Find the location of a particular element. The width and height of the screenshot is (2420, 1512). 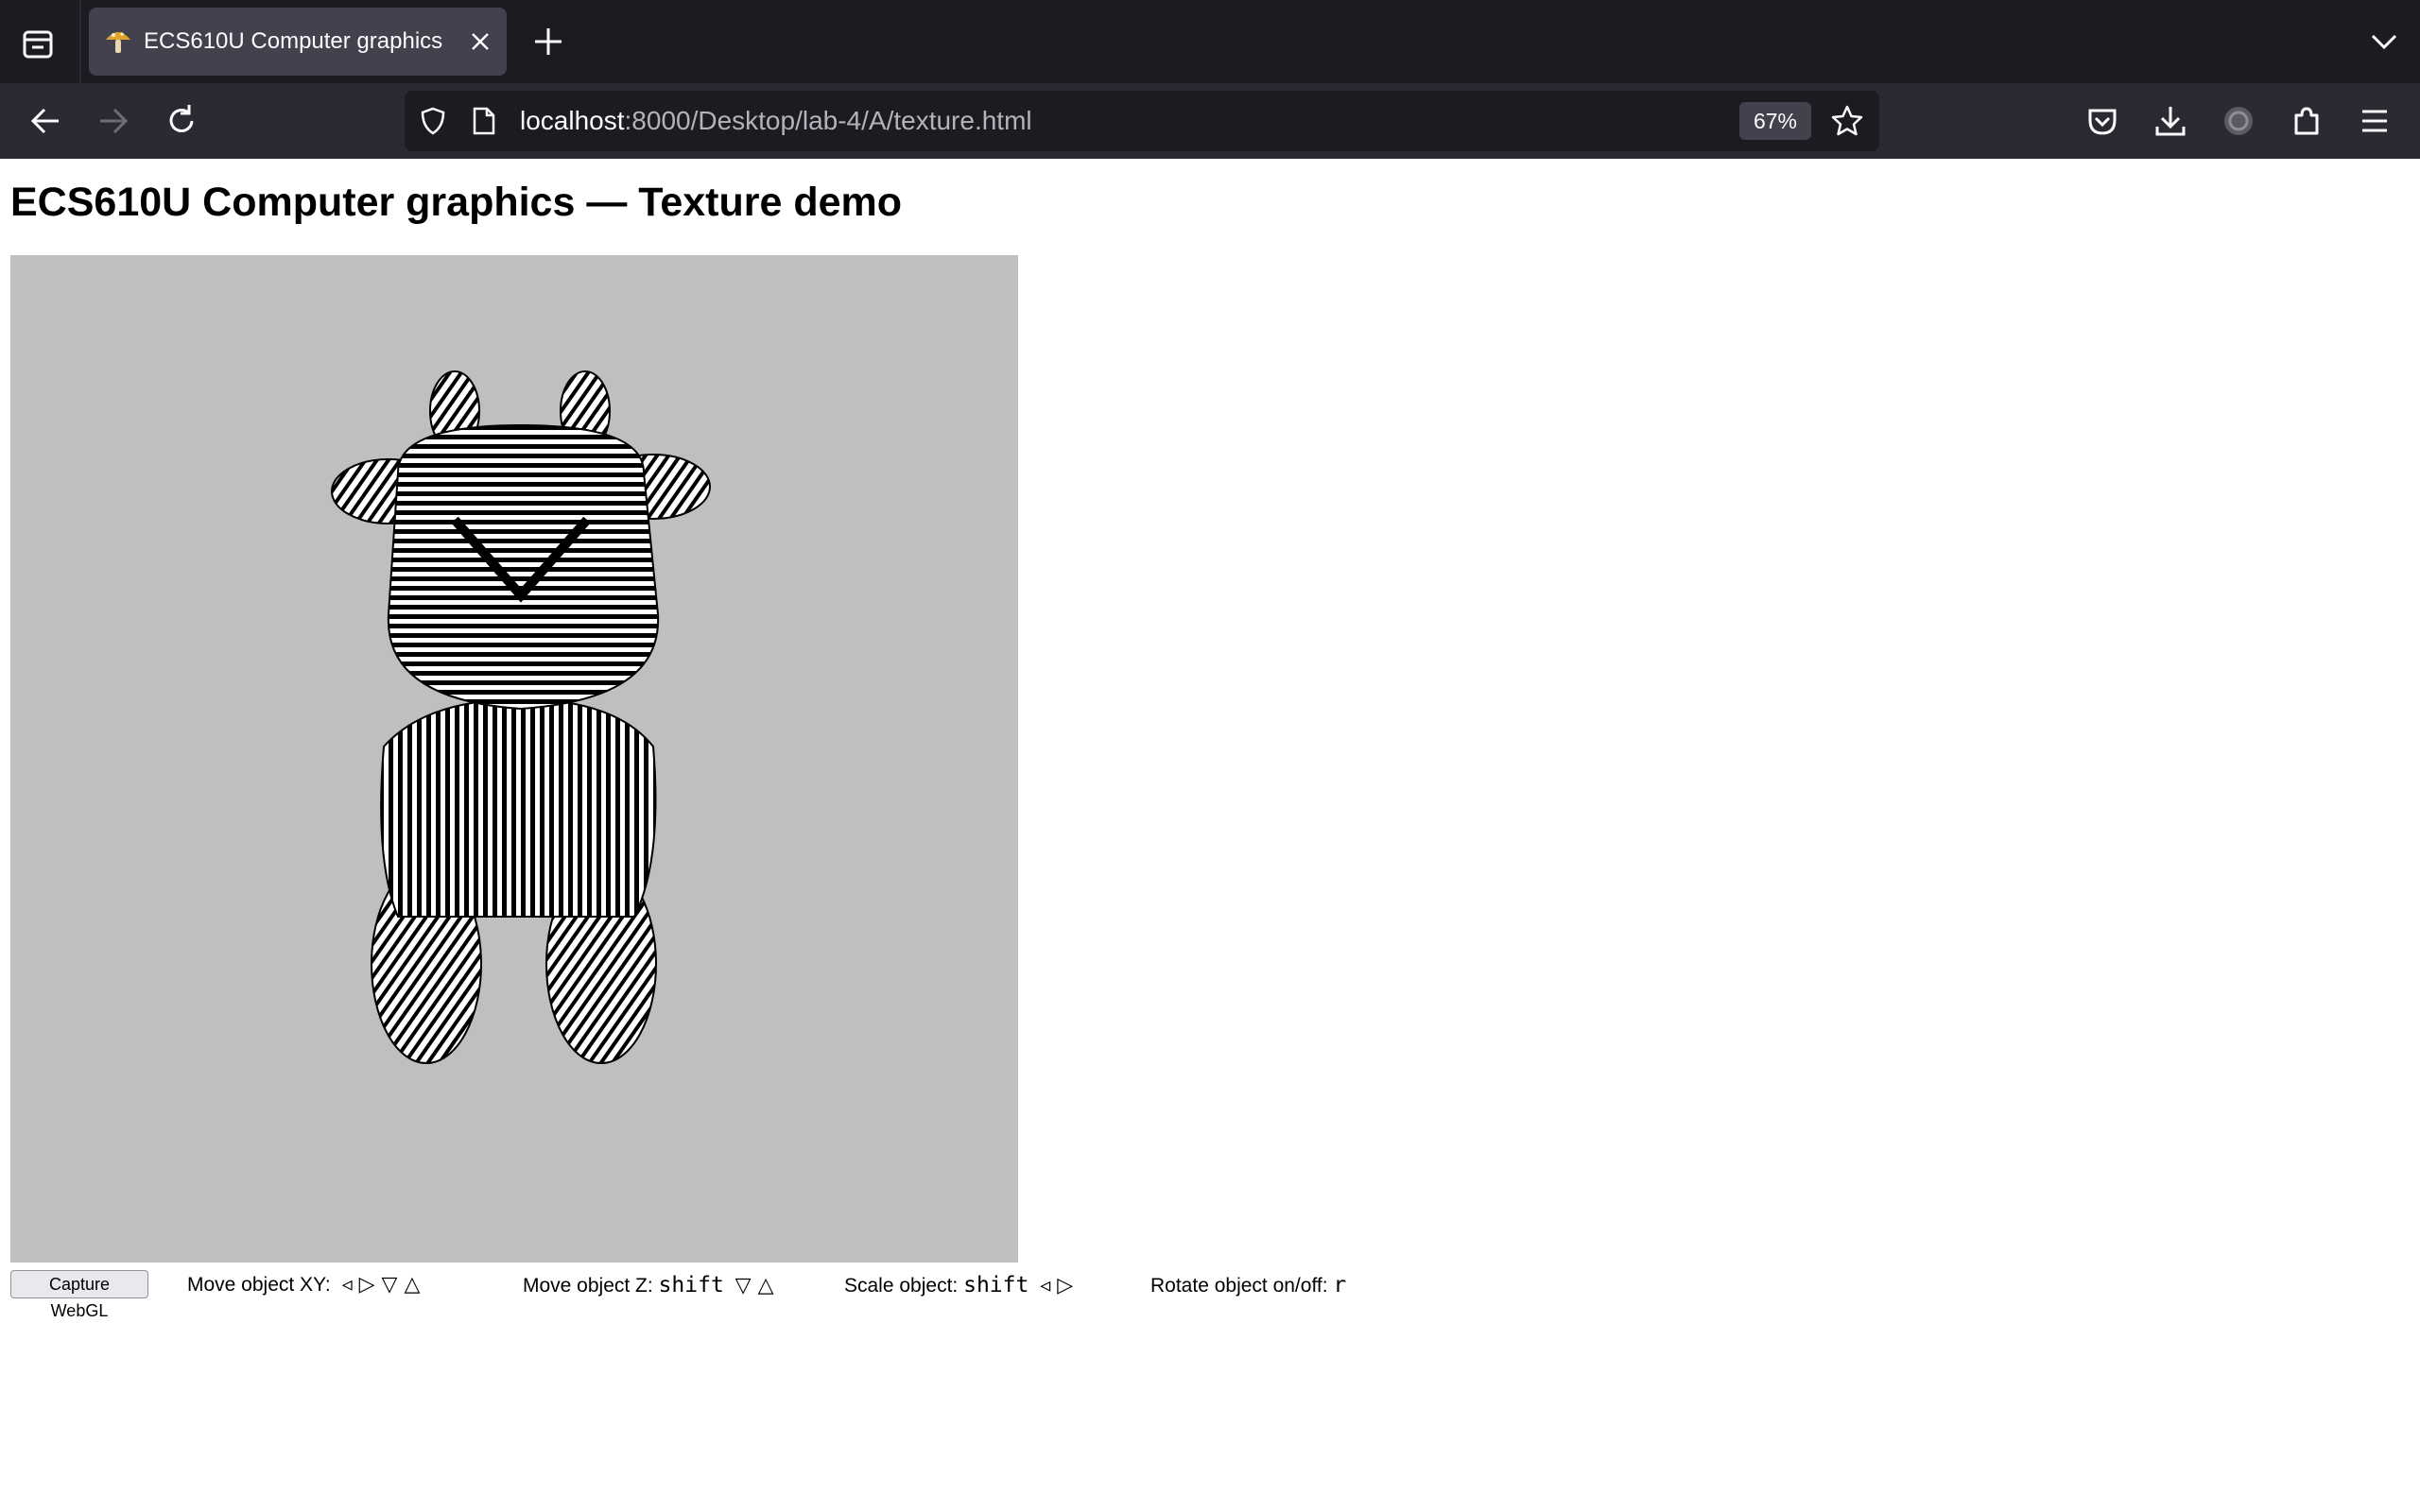

rotate-hint: Rotate object on/off: r is located at coordinates (1248, 1285).